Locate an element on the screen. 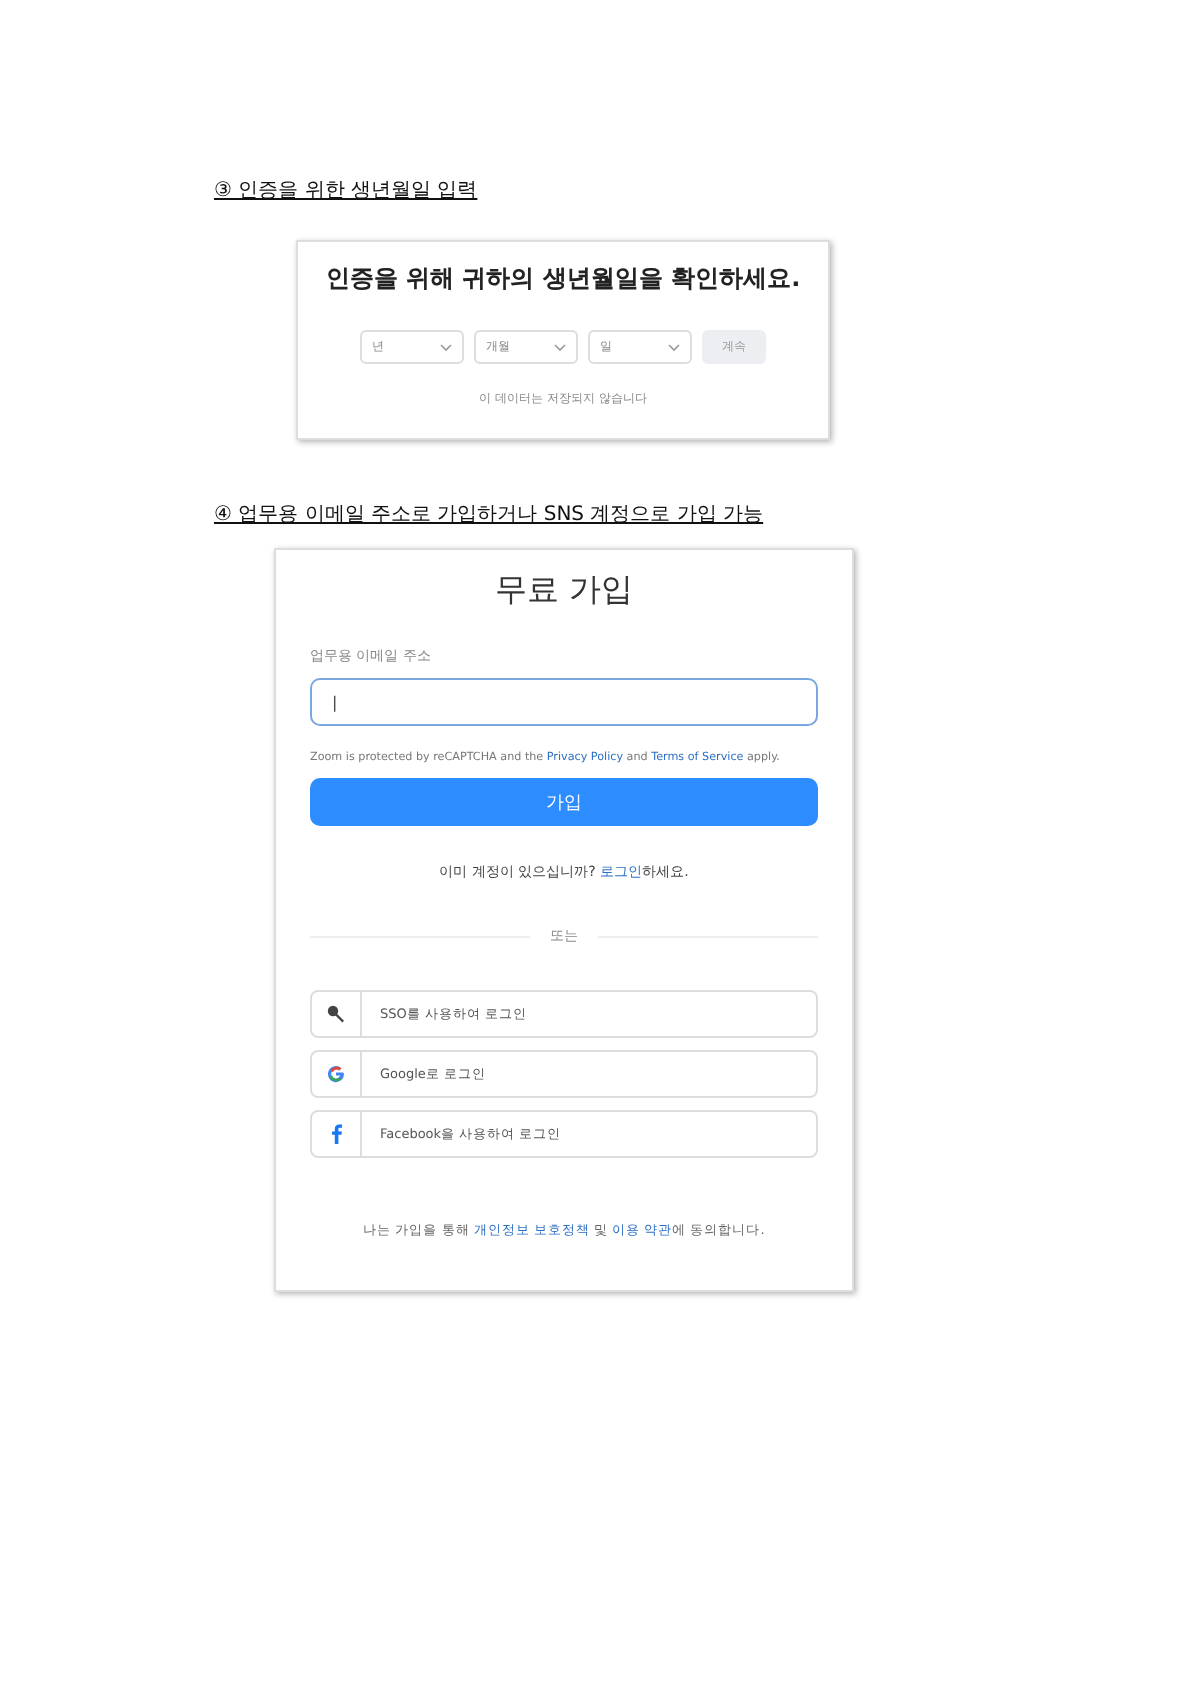 This screenshot has height=1696, width=1200. google-g-icon is located at coordinates (336, 1074).